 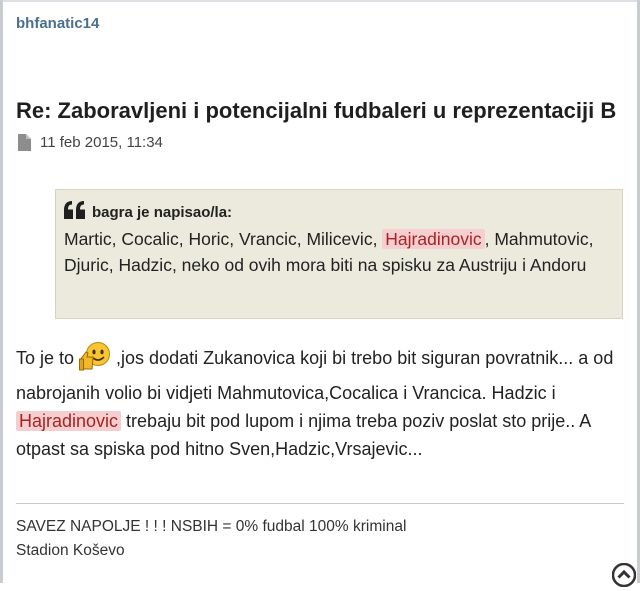 I want to click on chevron-up-circle-icon, so click(x=624, y=576).